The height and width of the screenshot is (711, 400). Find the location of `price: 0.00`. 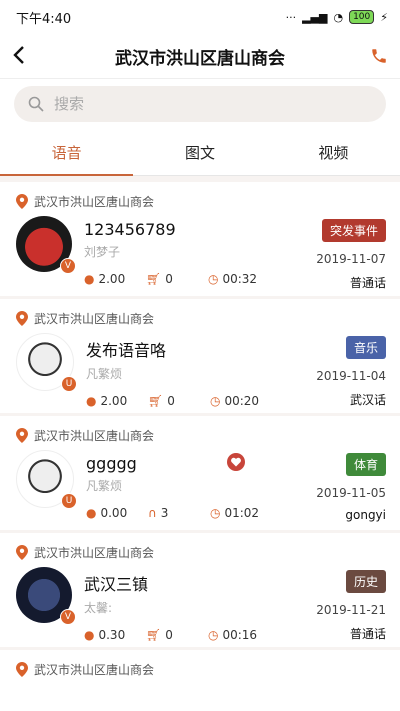

price: 0.00 is located at coordinates (114, 513).